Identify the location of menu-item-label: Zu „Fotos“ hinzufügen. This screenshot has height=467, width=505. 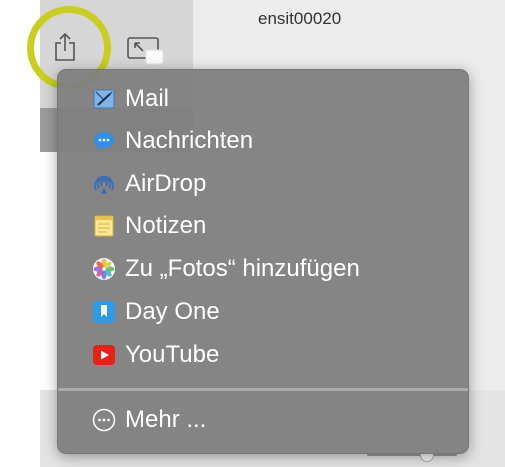
(242, 268).